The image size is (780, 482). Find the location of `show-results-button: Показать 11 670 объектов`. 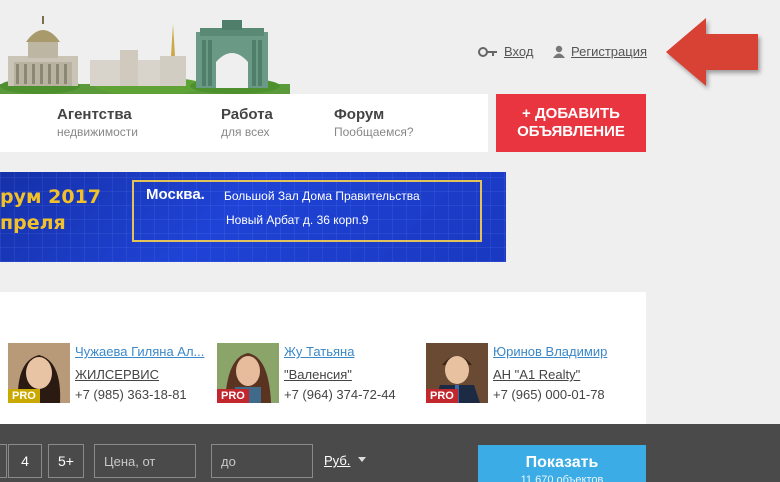

show-results-button: Показать 11 670 объектов is located at coordinates (562, 463).